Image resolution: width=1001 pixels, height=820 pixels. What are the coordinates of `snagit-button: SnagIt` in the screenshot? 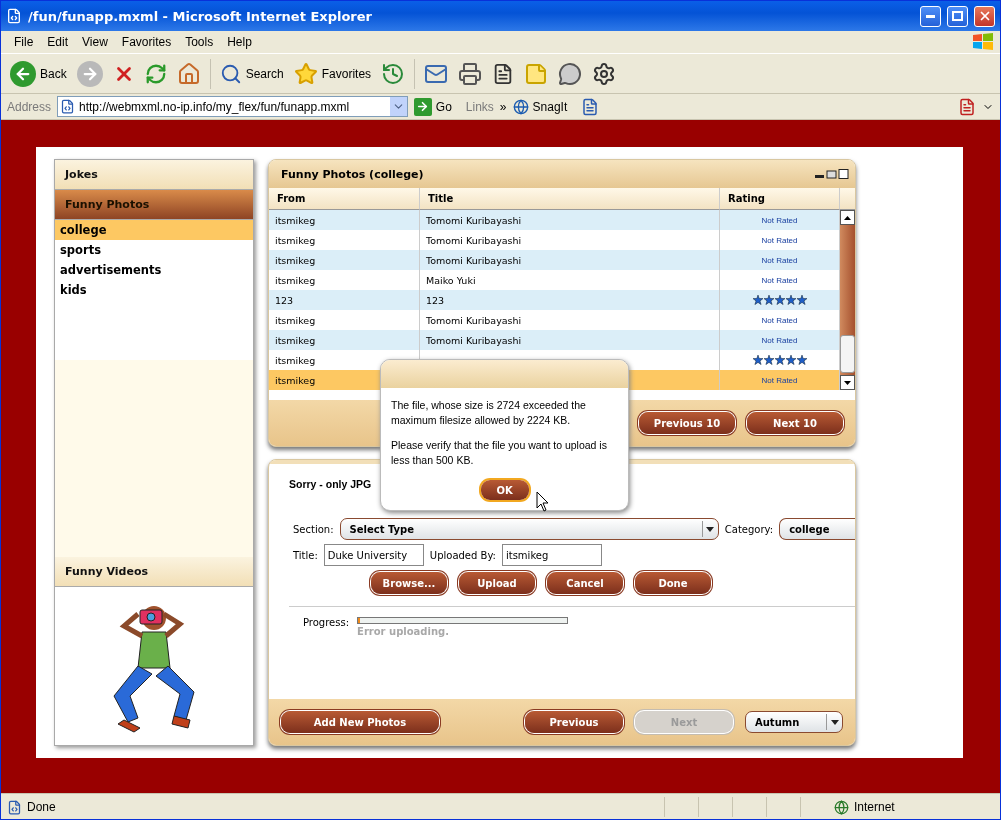 It's located at (544, 106).